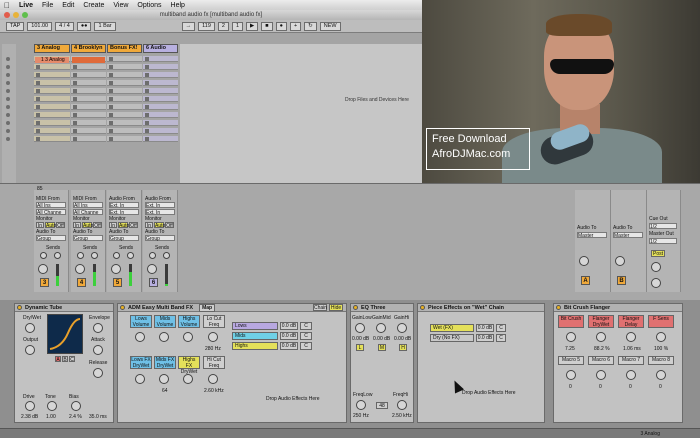 The height and width of the screenshot is (438, 700). What do you see at coordinates (213, 337) in the screenshot?
I see `locut-freq-knob` at bounding box center [213, 337].